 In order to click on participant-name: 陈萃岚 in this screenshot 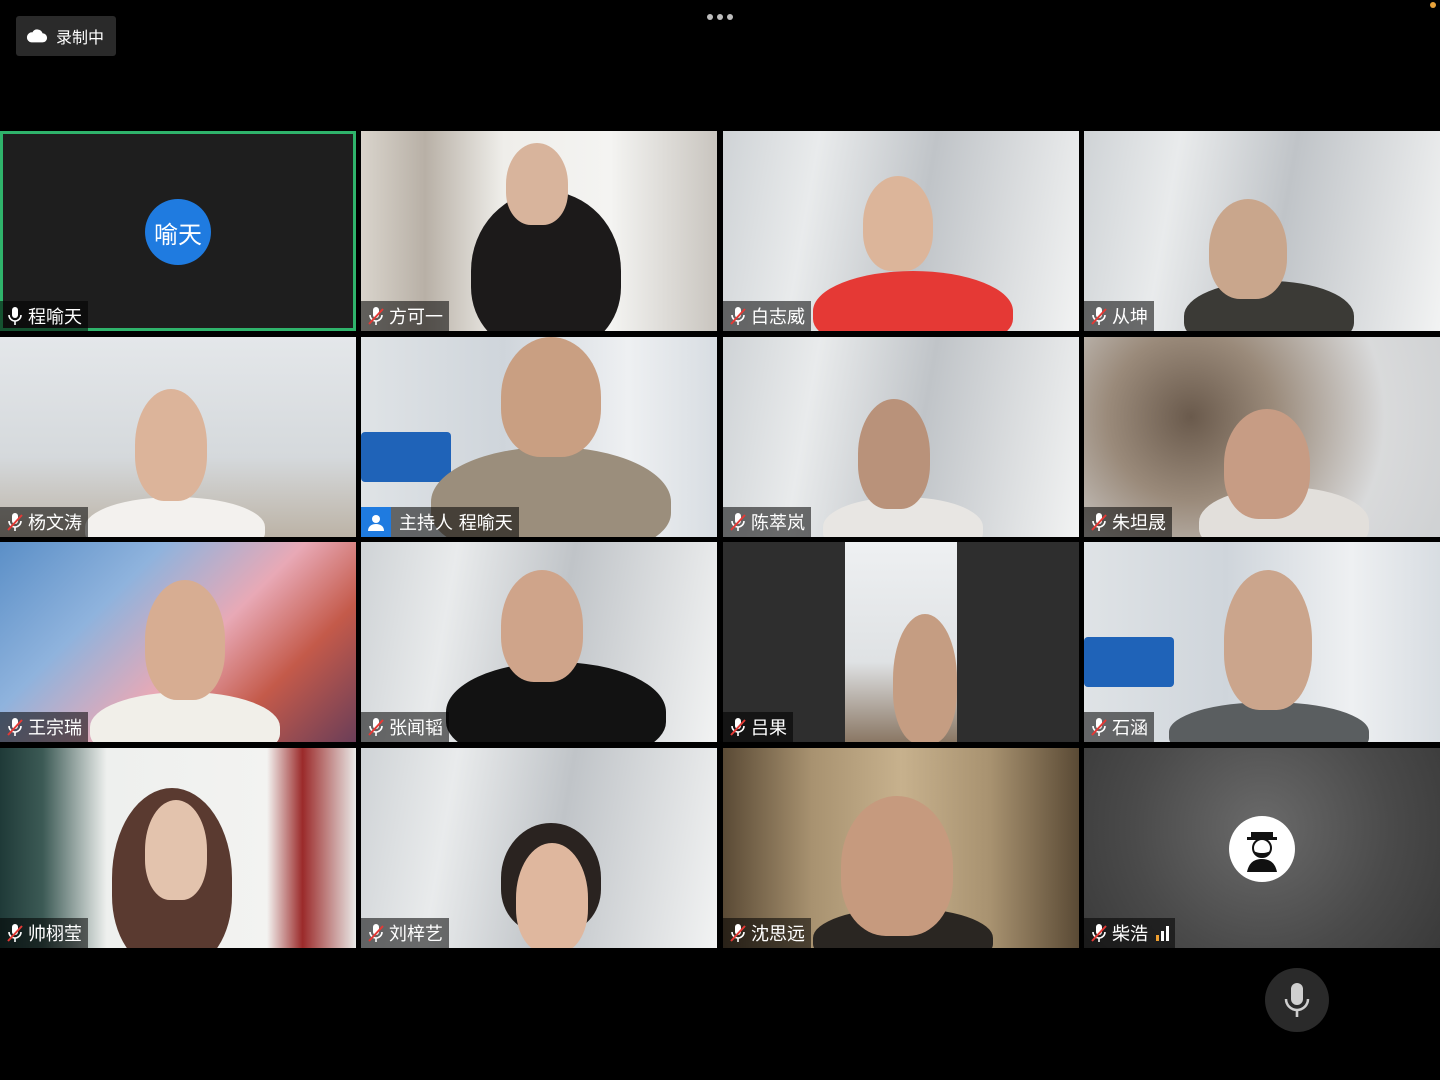, I will do `click(778, 523)`.